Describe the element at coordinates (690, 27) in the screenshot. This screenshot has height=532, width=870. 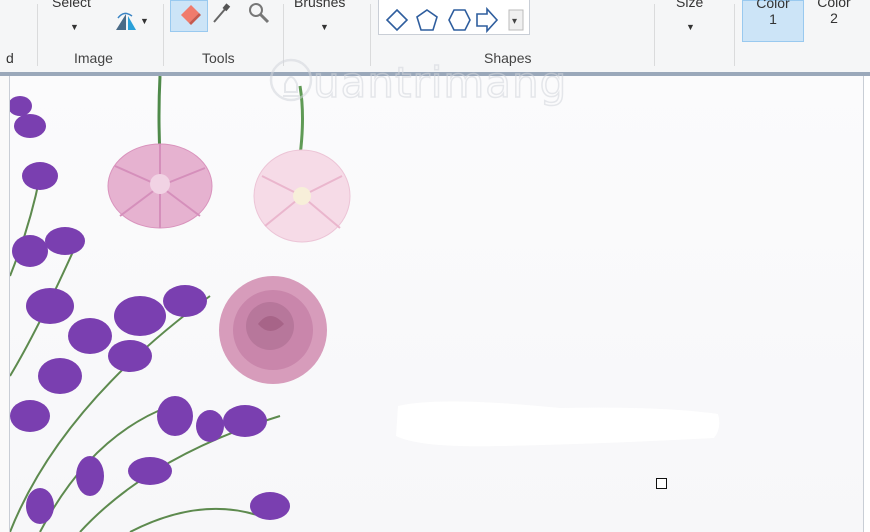
I see `size-dropdown-icon: ▼` at that location.